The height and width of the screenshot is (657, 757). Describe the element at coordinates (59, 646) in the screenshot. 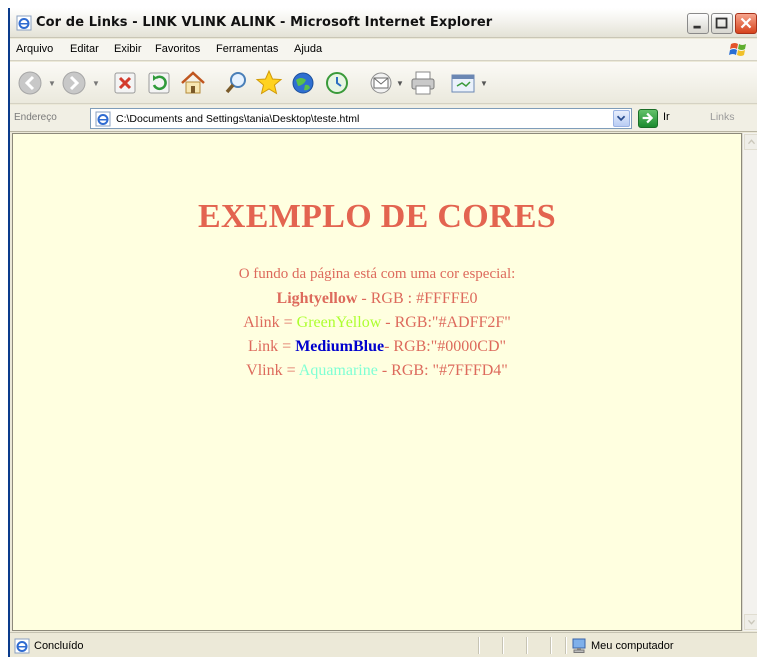

I see `status-text: Concluído` at that location.